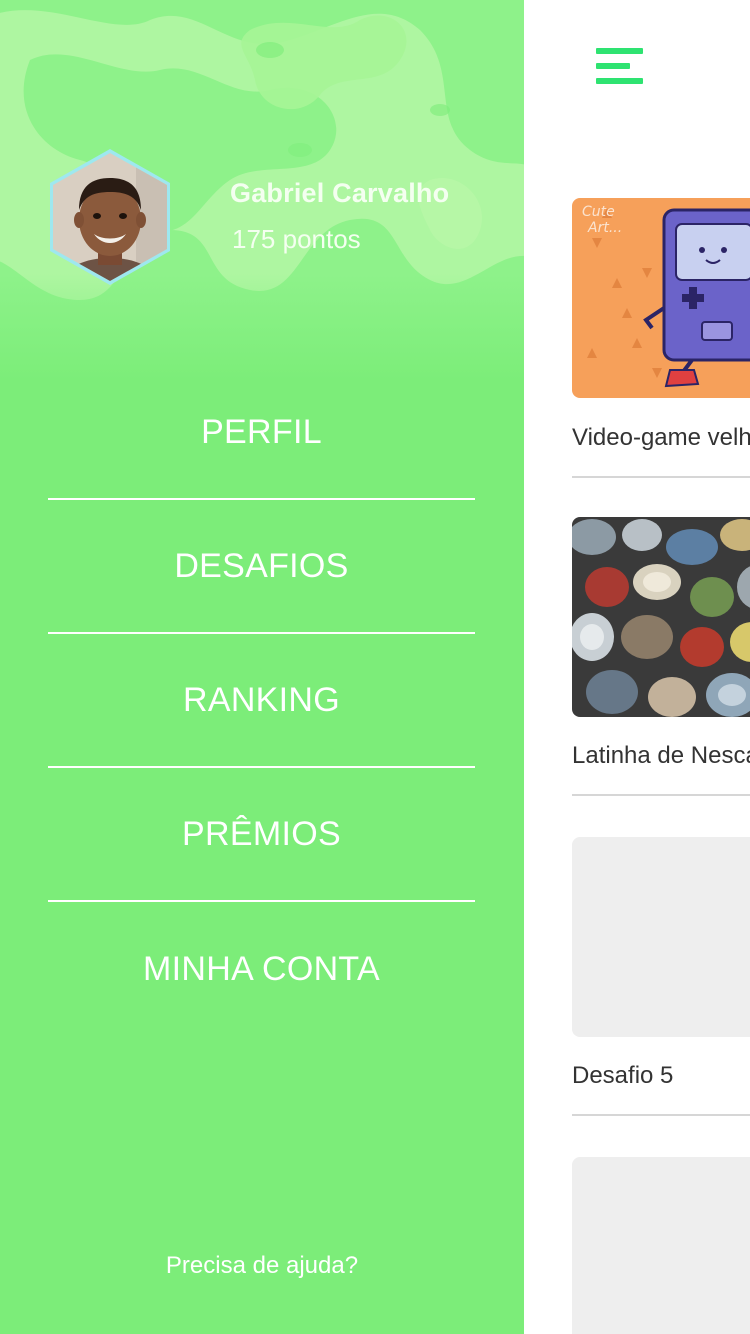  Describe the element at coordinates (661, 438) in the screenshot. I see `challenge-card-title: Video-game velho` at that location.